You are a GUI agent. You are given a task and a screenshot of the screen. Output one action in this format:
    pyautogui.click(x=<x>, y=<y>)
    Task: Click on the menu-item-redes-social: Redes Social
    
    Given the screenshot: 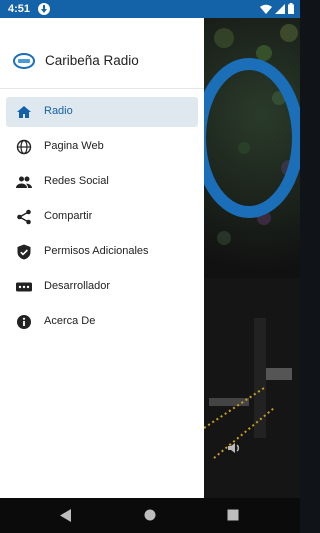 What is the action you would take?
    pyautogui.click(x=102, y=182)
    